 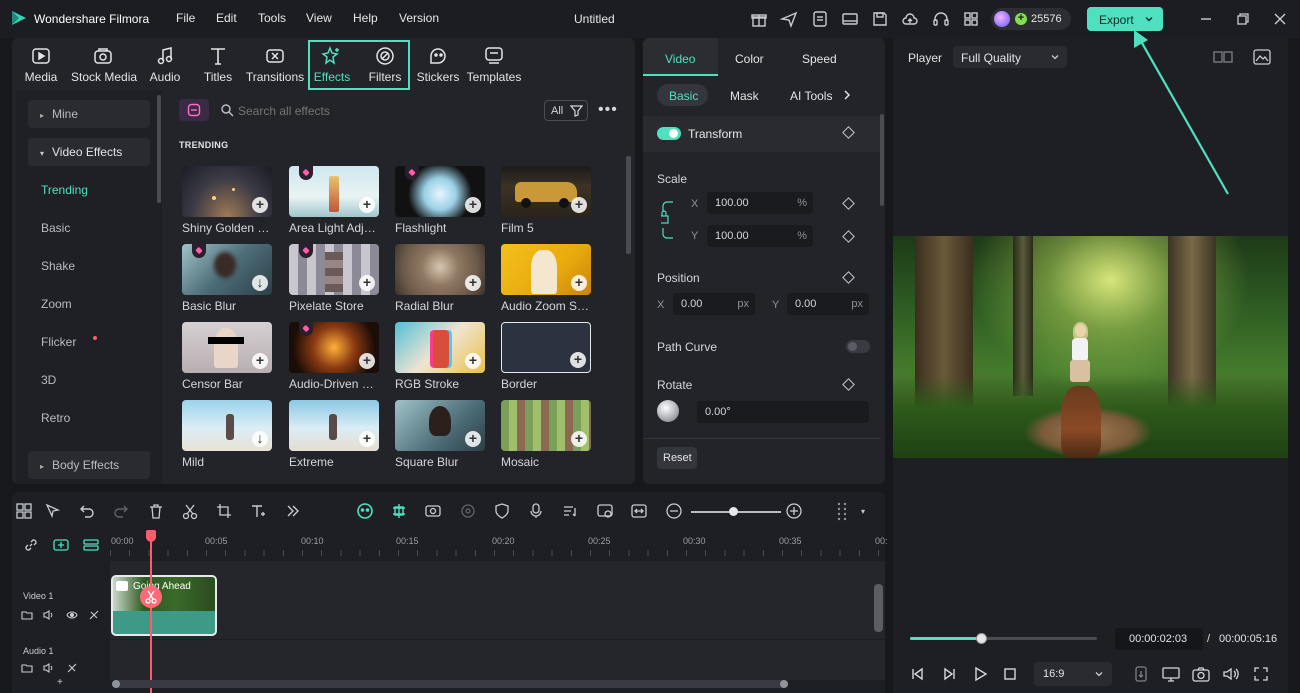 I want to click on split-scissors-icon, so click(x=151, y=597).